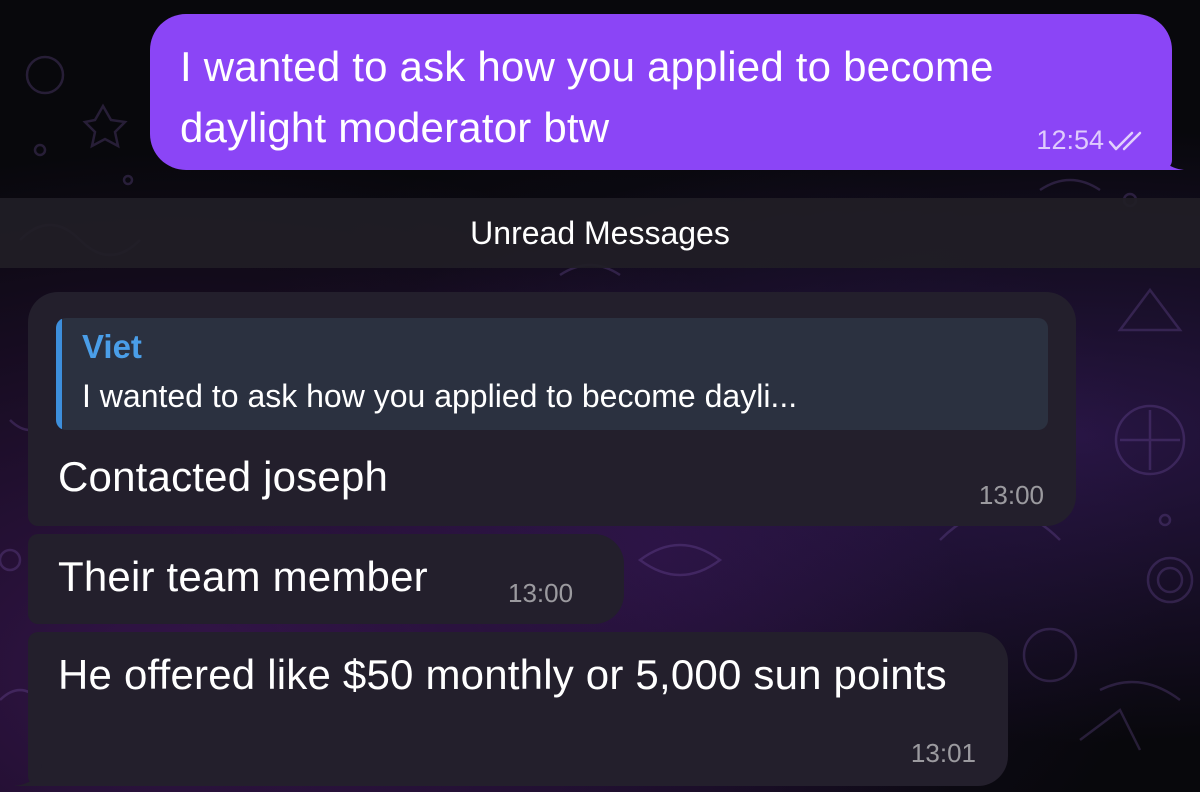 The image size is (1200, 792). What do you see at coordinates (1125, 140) in the screenshot?
I see `double-check-icon` at bounding box center [1125, 140].